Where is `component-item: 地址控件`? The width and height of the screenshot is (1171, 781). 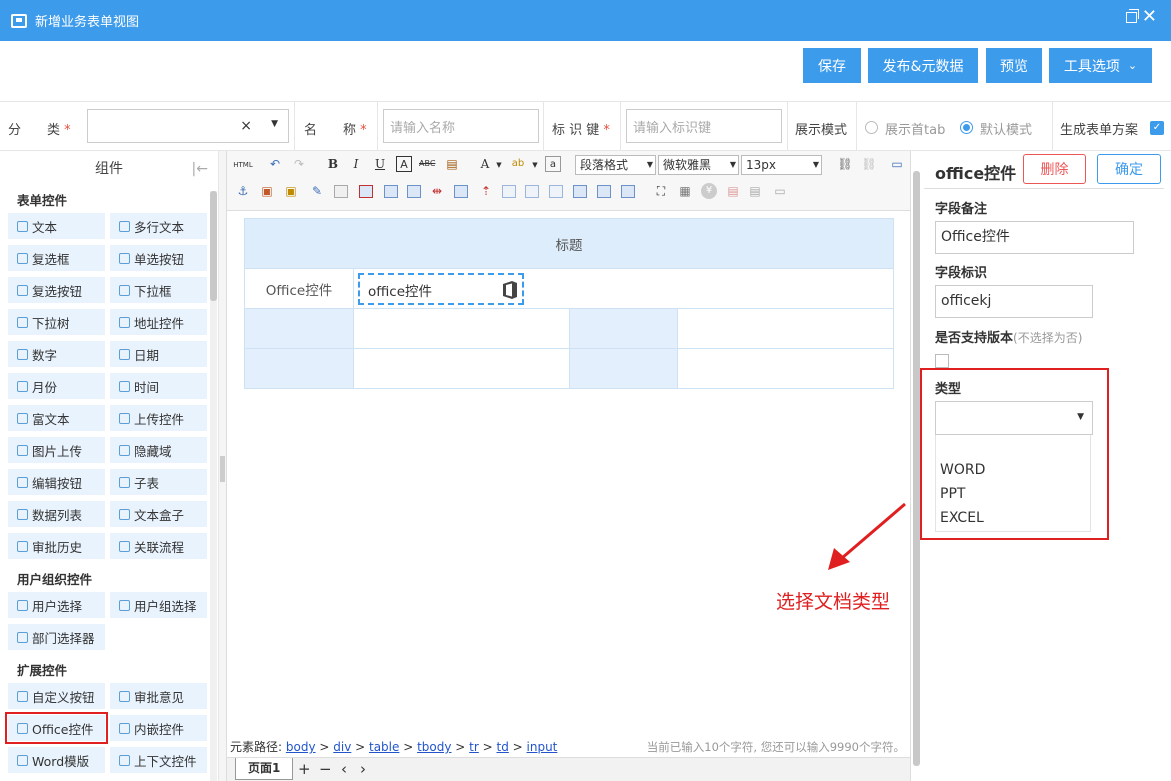 component-item: 地址控件 is located at coordinates (158, 322).